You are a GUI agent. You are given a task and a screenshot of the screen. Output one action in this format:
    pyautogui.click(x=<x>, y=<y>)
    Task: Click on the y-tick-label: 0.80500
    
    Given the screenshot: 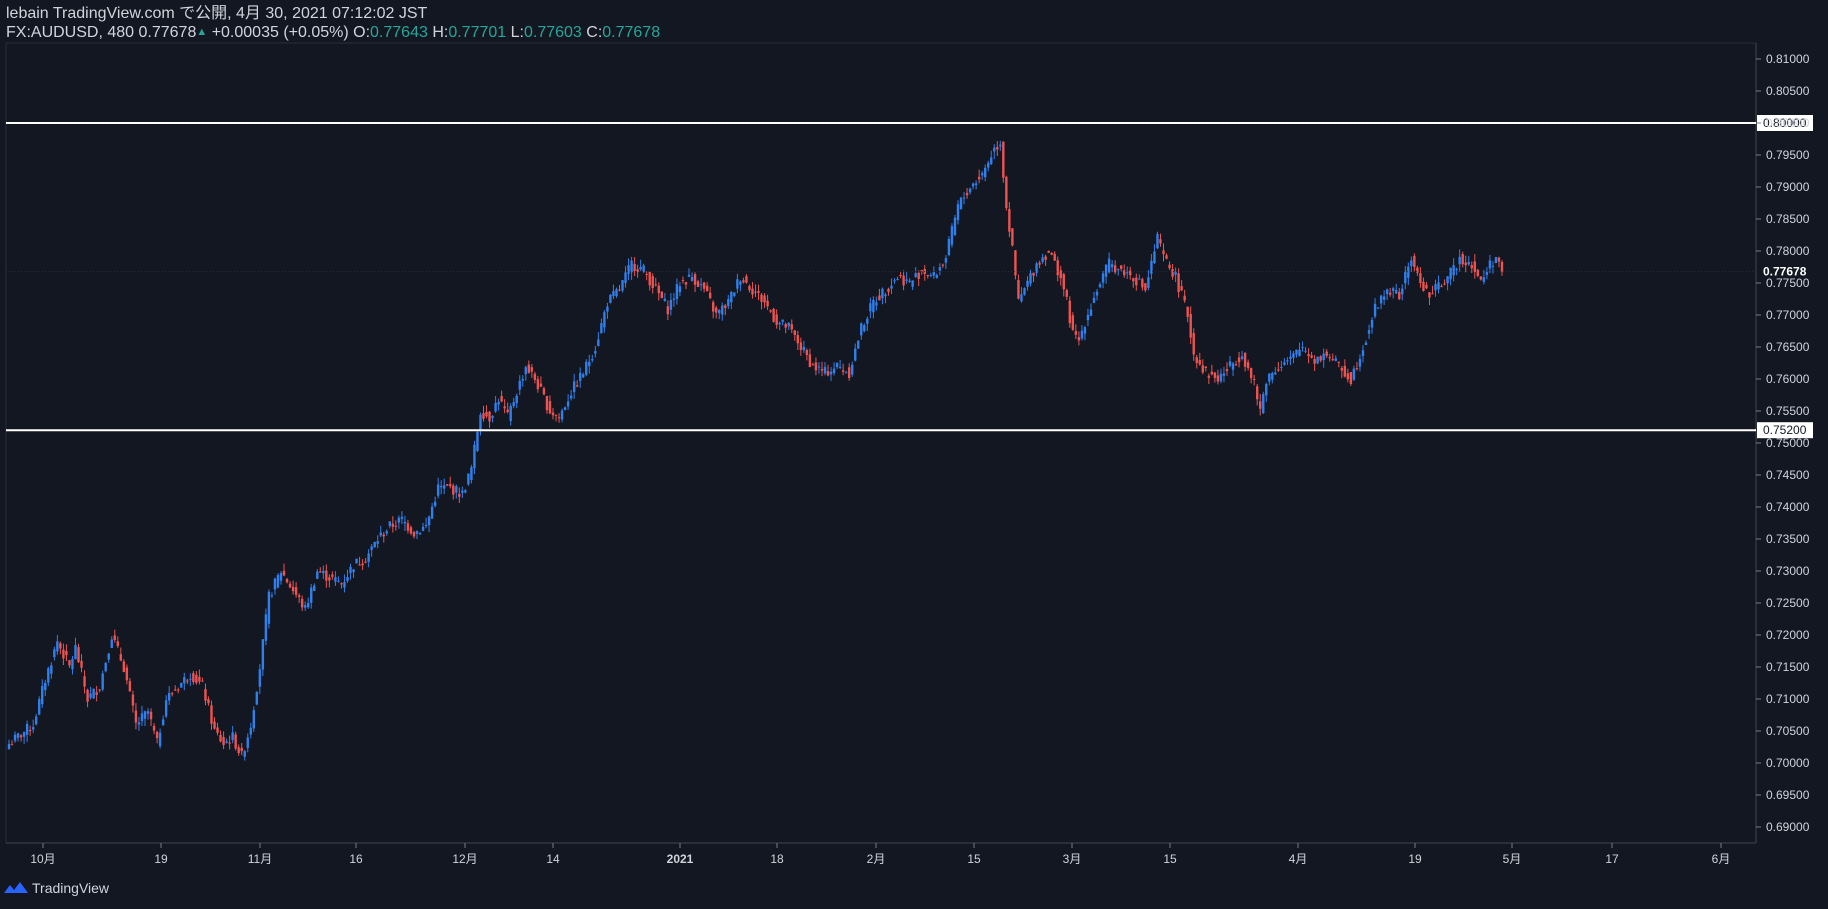 What is the action you would take?
    pyautogui.click(x=1788, y=91)
    